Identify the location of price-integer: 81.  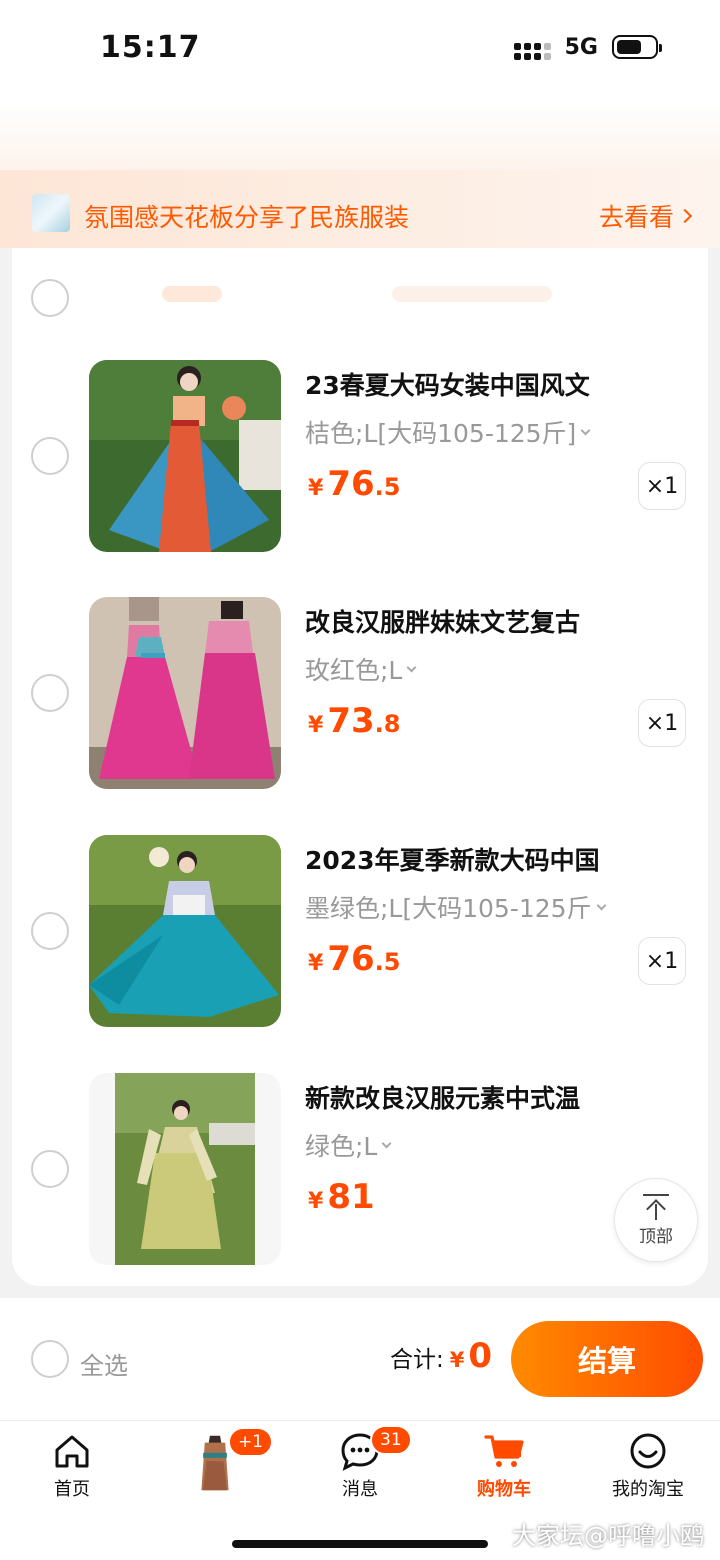
(351, 1197).